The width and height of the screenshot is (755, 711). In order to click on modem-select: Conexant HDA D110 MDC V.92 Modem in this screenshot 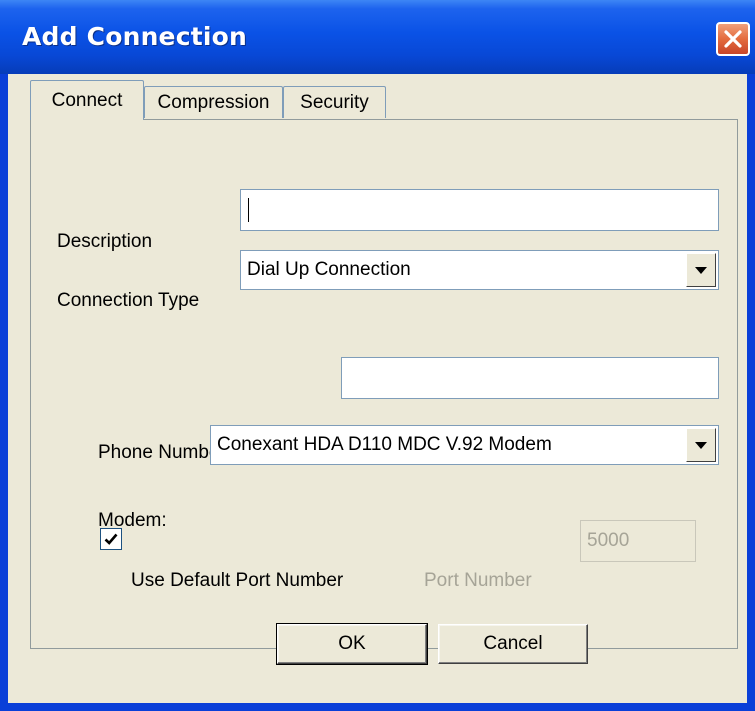, I will do `click(464, 445)`.